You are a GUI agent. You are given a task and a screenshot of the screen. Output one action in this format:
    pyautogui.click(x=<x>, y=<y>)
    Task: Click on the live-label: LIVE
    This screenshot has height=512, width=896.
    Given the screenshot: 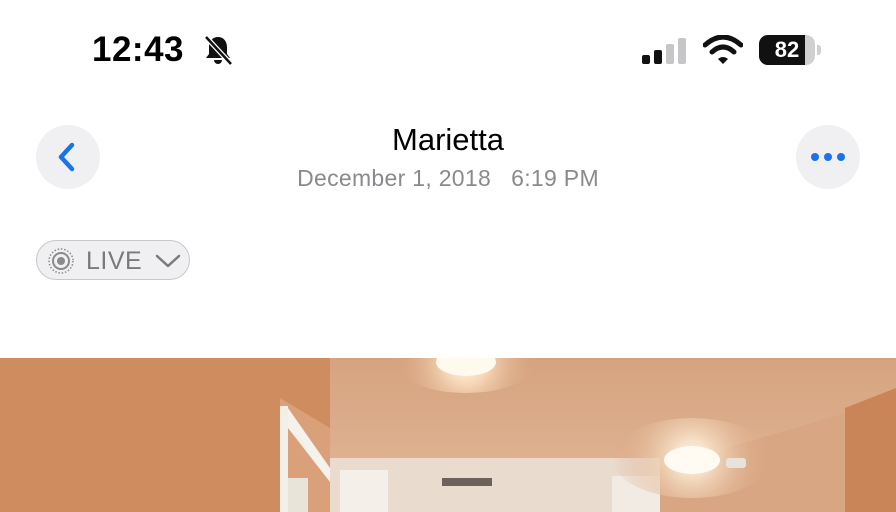 What is the action you would take?
    pyautogui.click(x=114, y=261)
    